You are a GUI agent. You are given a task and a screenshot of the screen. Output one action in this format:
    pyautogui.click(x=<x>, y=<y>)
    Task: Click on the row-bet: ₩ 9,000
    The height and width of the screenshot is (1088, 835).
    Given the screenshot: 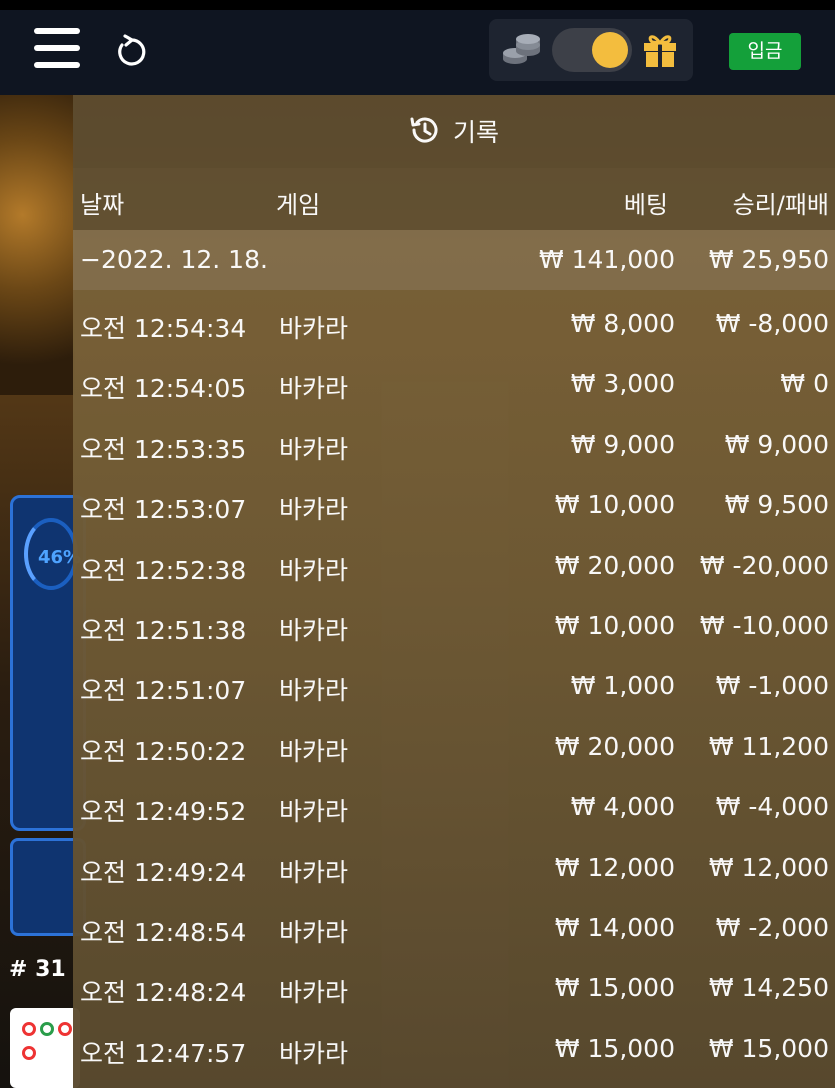 What is the action you would take?
    pyautogui.click(x=622, y=444)
    